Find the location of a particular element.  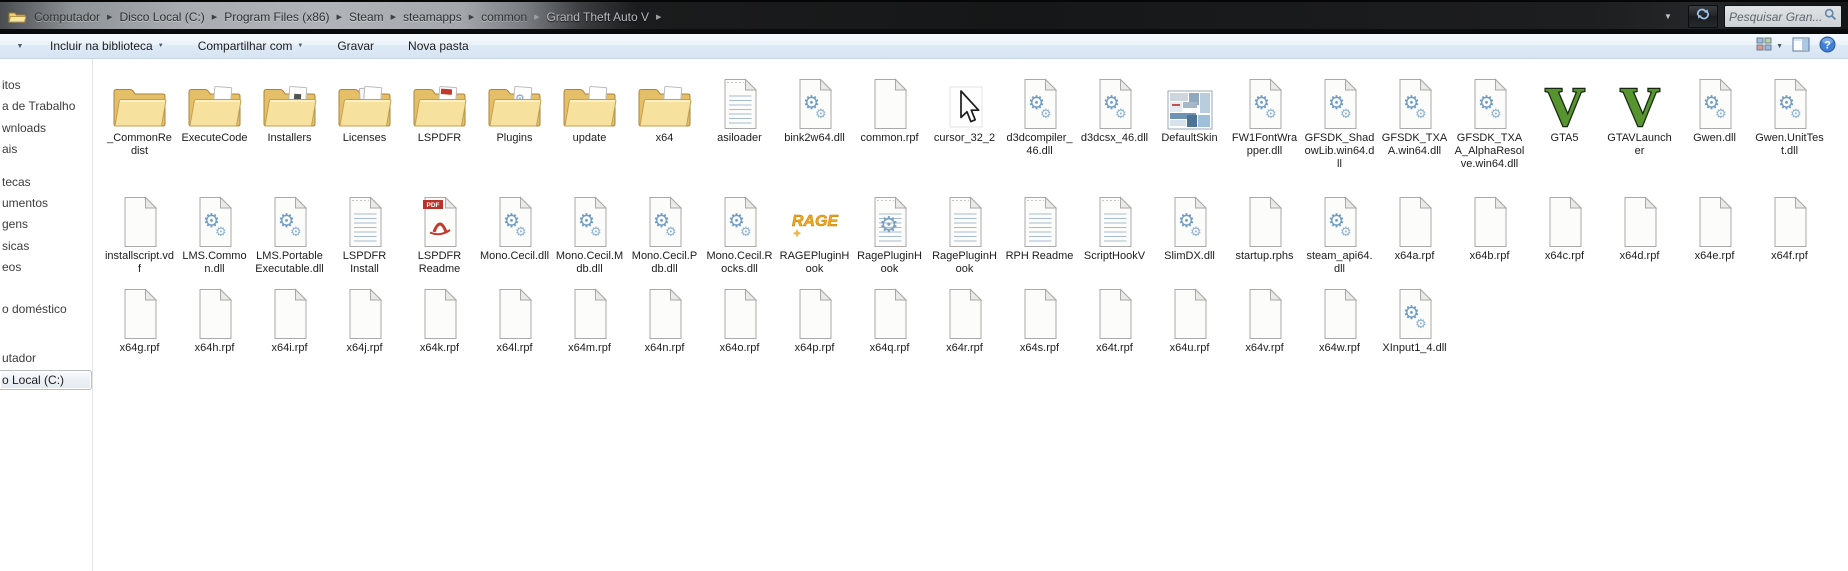

toolbar-button-nova-pasta: Nova pasta is located at coordinates (438, 46).